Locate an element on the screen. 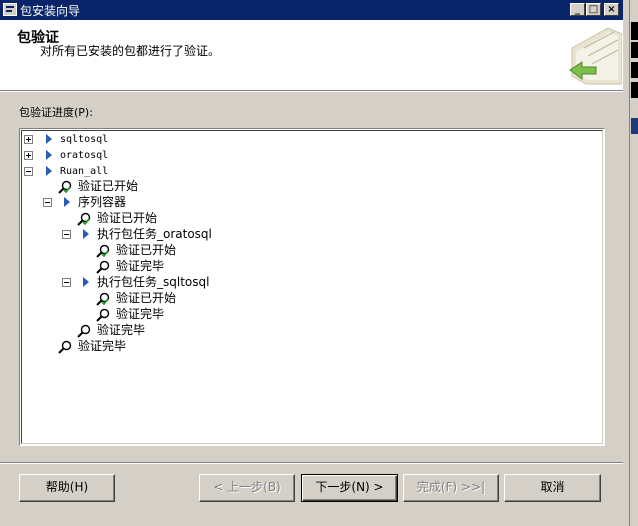  progress-label: 包验证进度(P): is located at coordinates (56, 112).